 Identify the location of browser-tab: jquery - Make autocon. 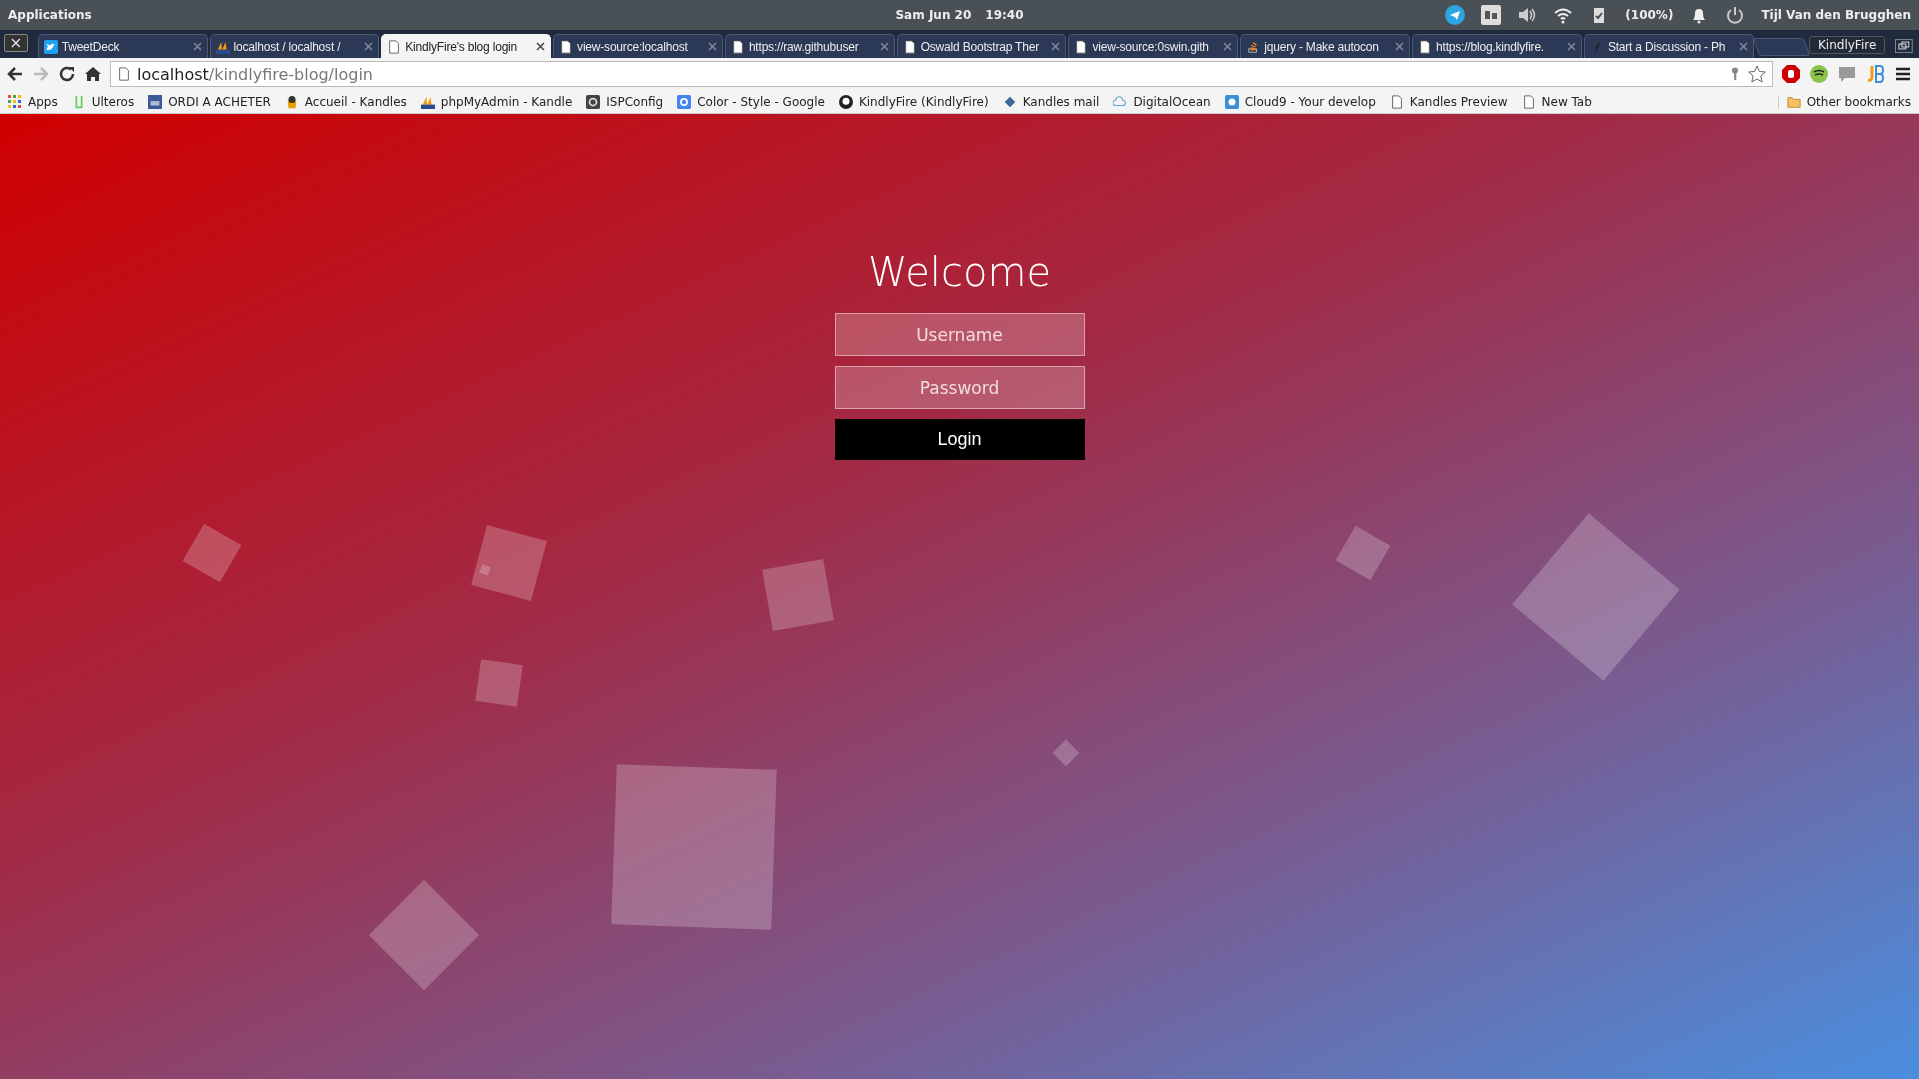
(1325, 46).